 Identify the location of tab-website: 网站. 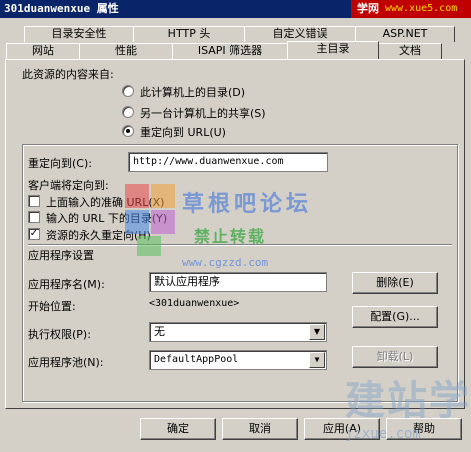
(43, 51).